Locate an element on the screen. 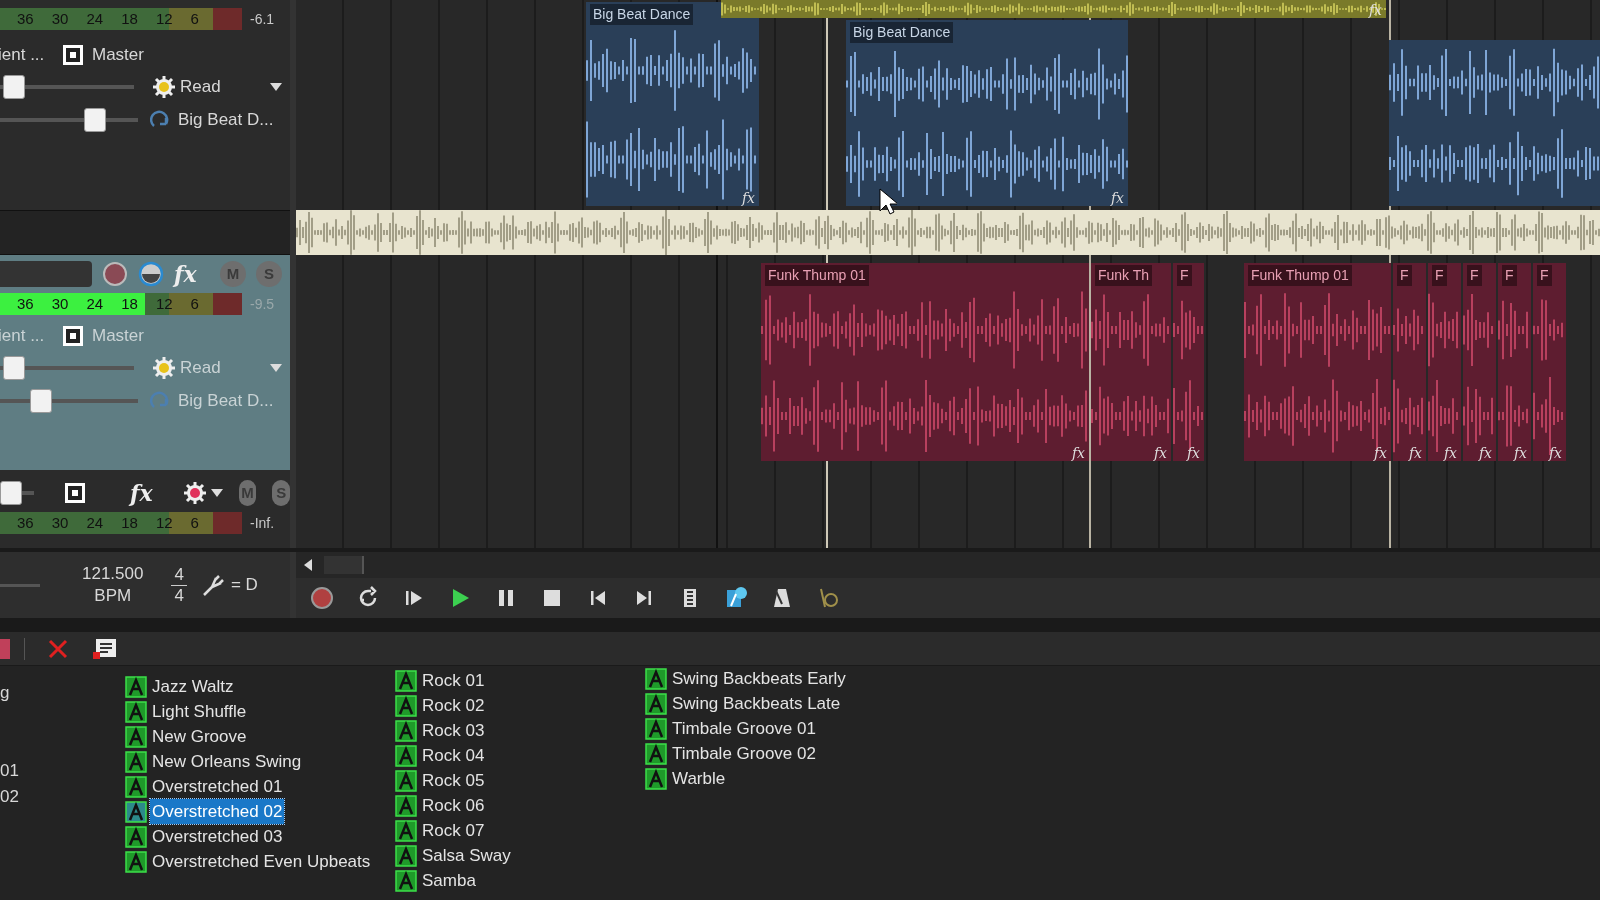 This screenshot has height=900, width=1600. metronome-clock-button is located at coordinates (736, 598).